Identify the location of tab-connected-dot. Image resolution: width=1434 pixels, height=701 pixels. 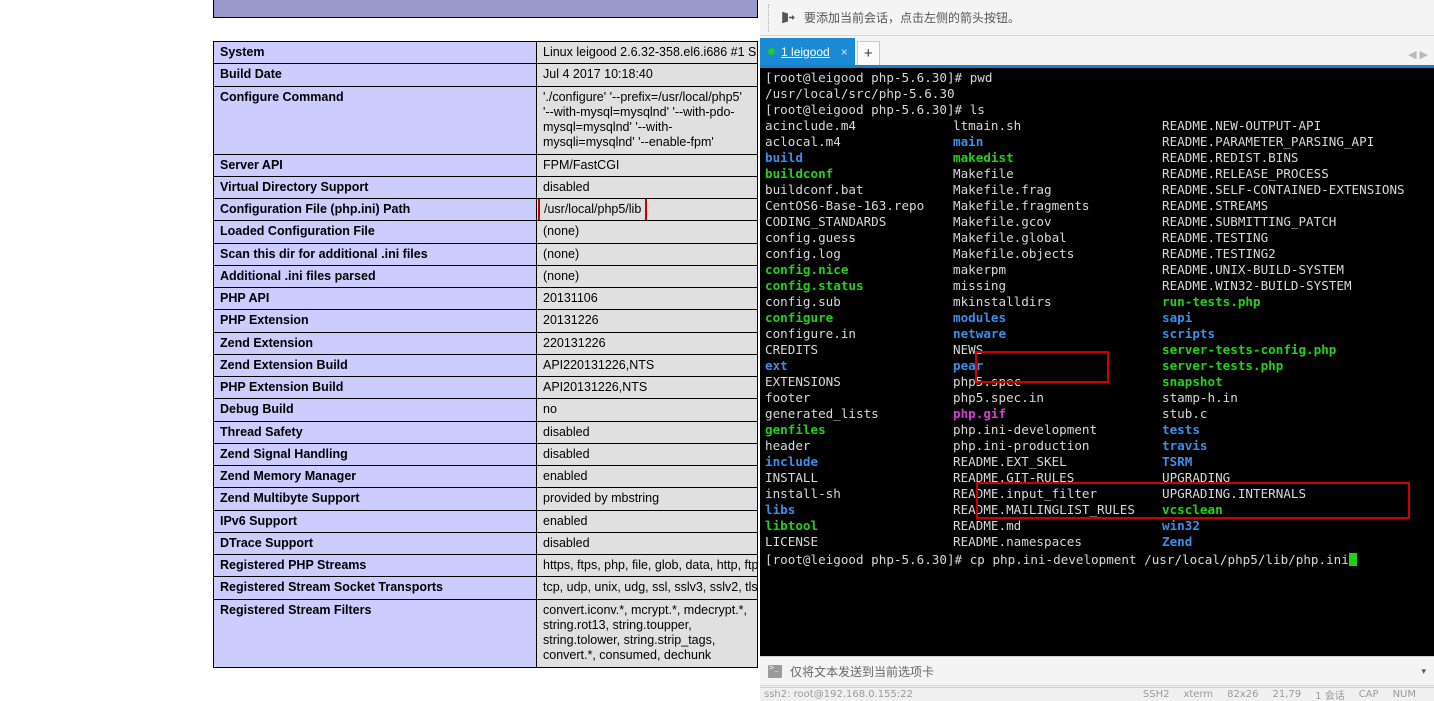
(771, 51).